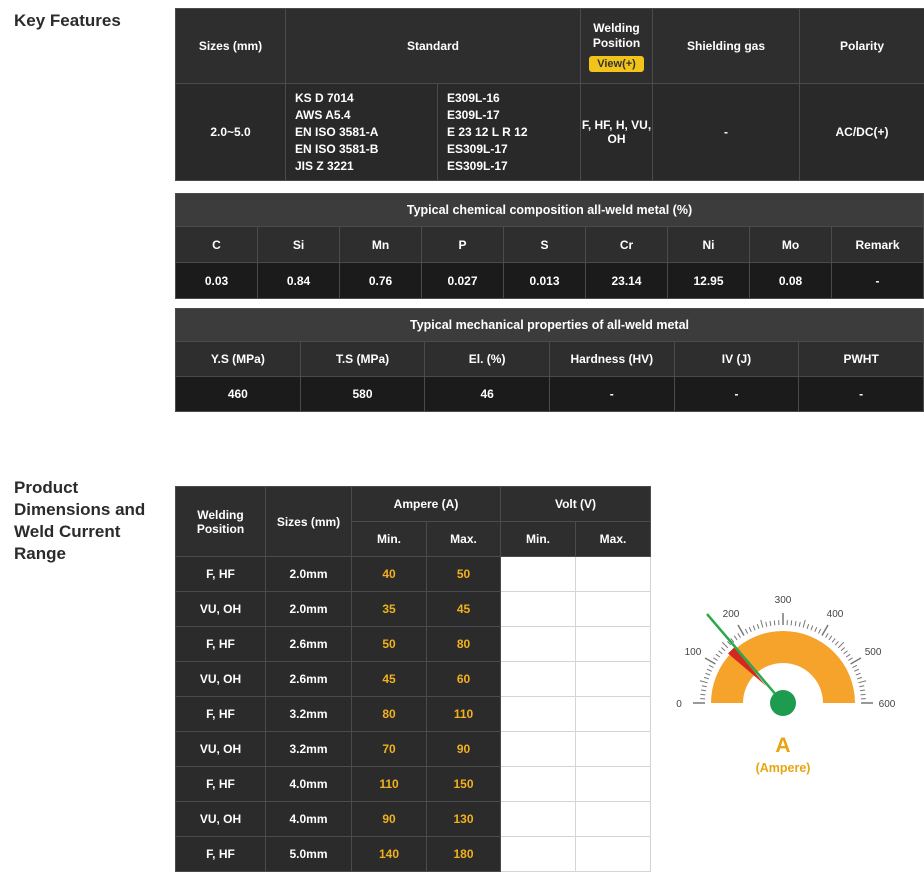  What do you see at coordinates (611, 359) in the screenshot?
I see `mech-col-header: Hardness (HV)` at bounding box center [611, 359].